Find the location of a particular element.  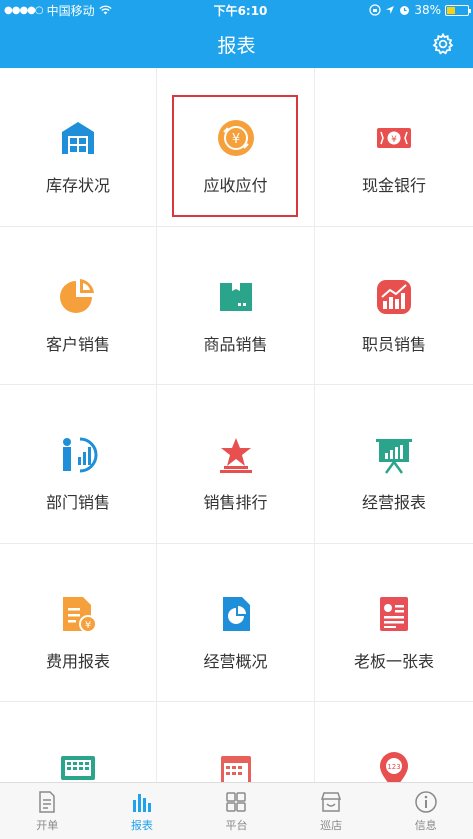

header: 报表 is located at coordinates (236, 44).